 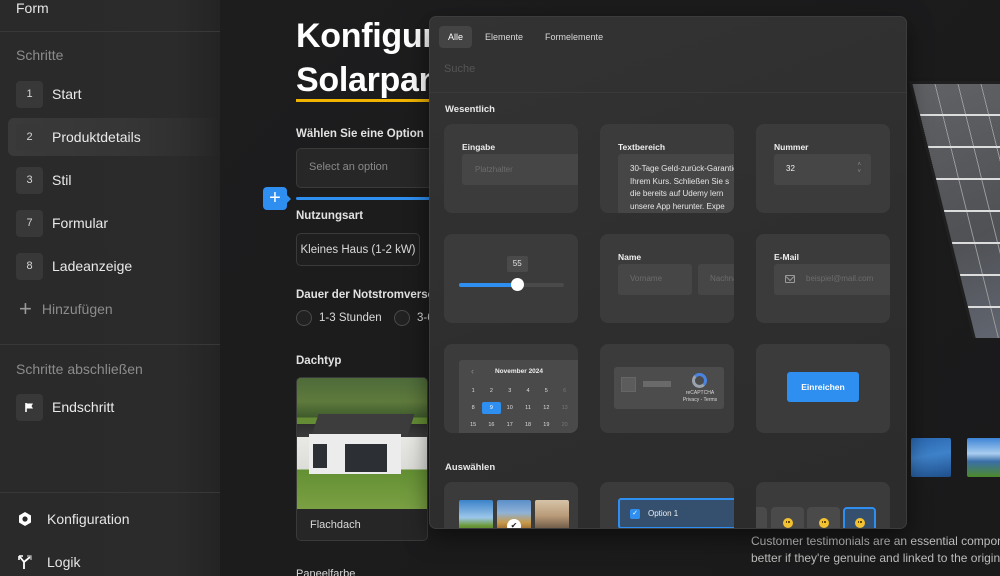 What do you see at coordinates (414, 318) in the screenshot?
I see `radio-option: 3-6` at bounding box center [414, 318].